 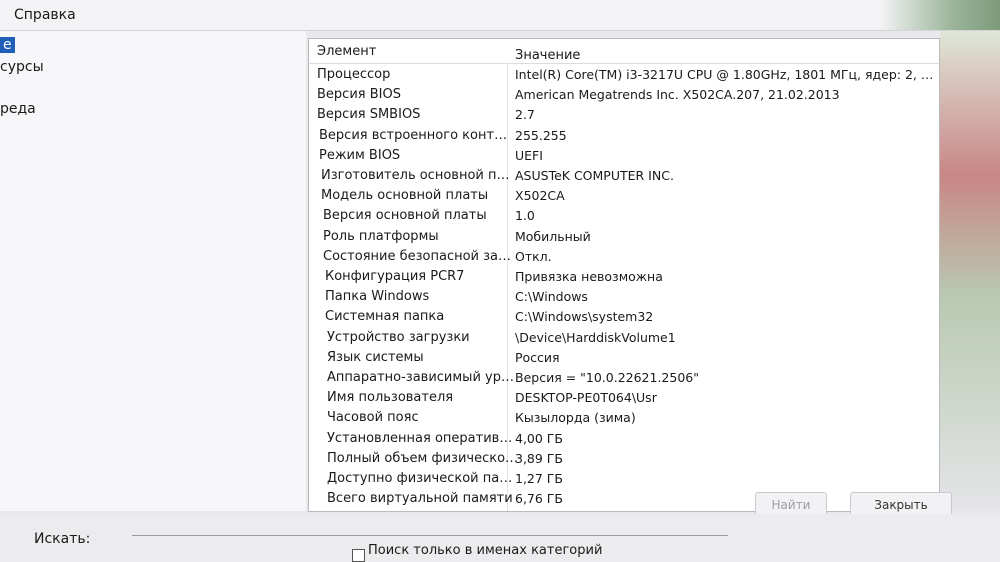 I want to click on row-item-name: Системная папка, so click(x=385, y=317).